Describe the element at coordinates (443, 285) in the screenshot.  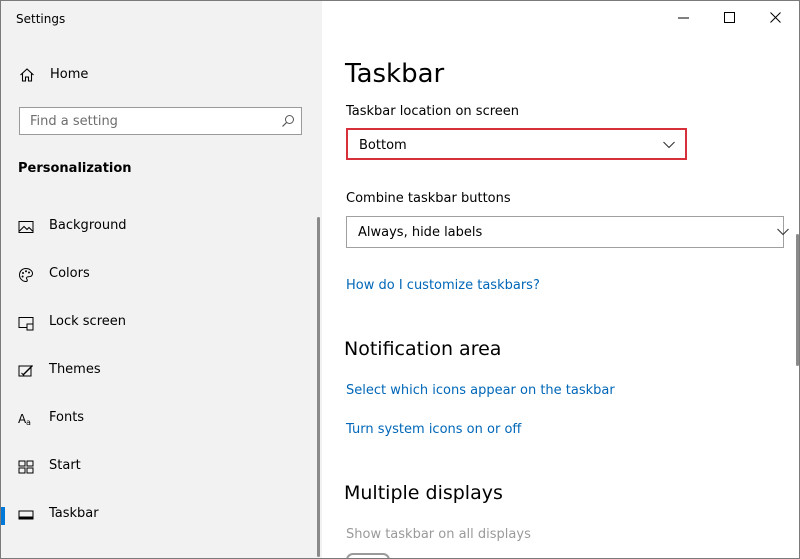
I see `customize-taskbars-link: How do I customize taskbars?` at that location.